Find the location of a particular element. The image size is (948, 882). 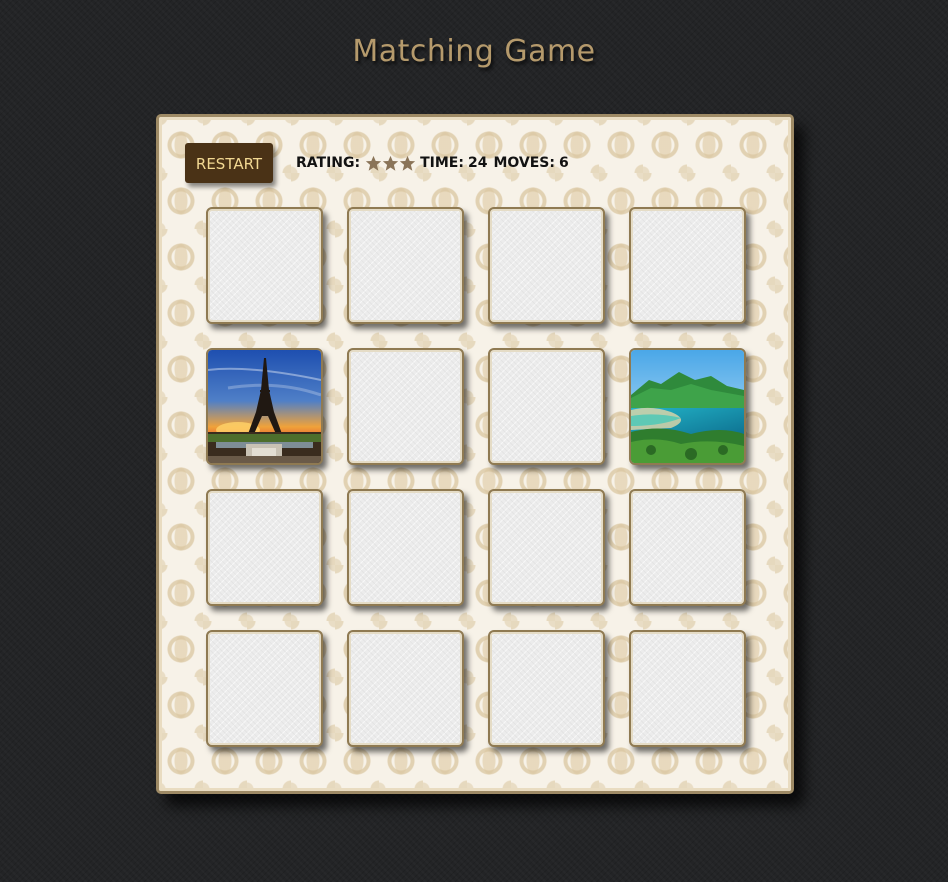

eiffel-tower-image is located at coordinates (264, 406).